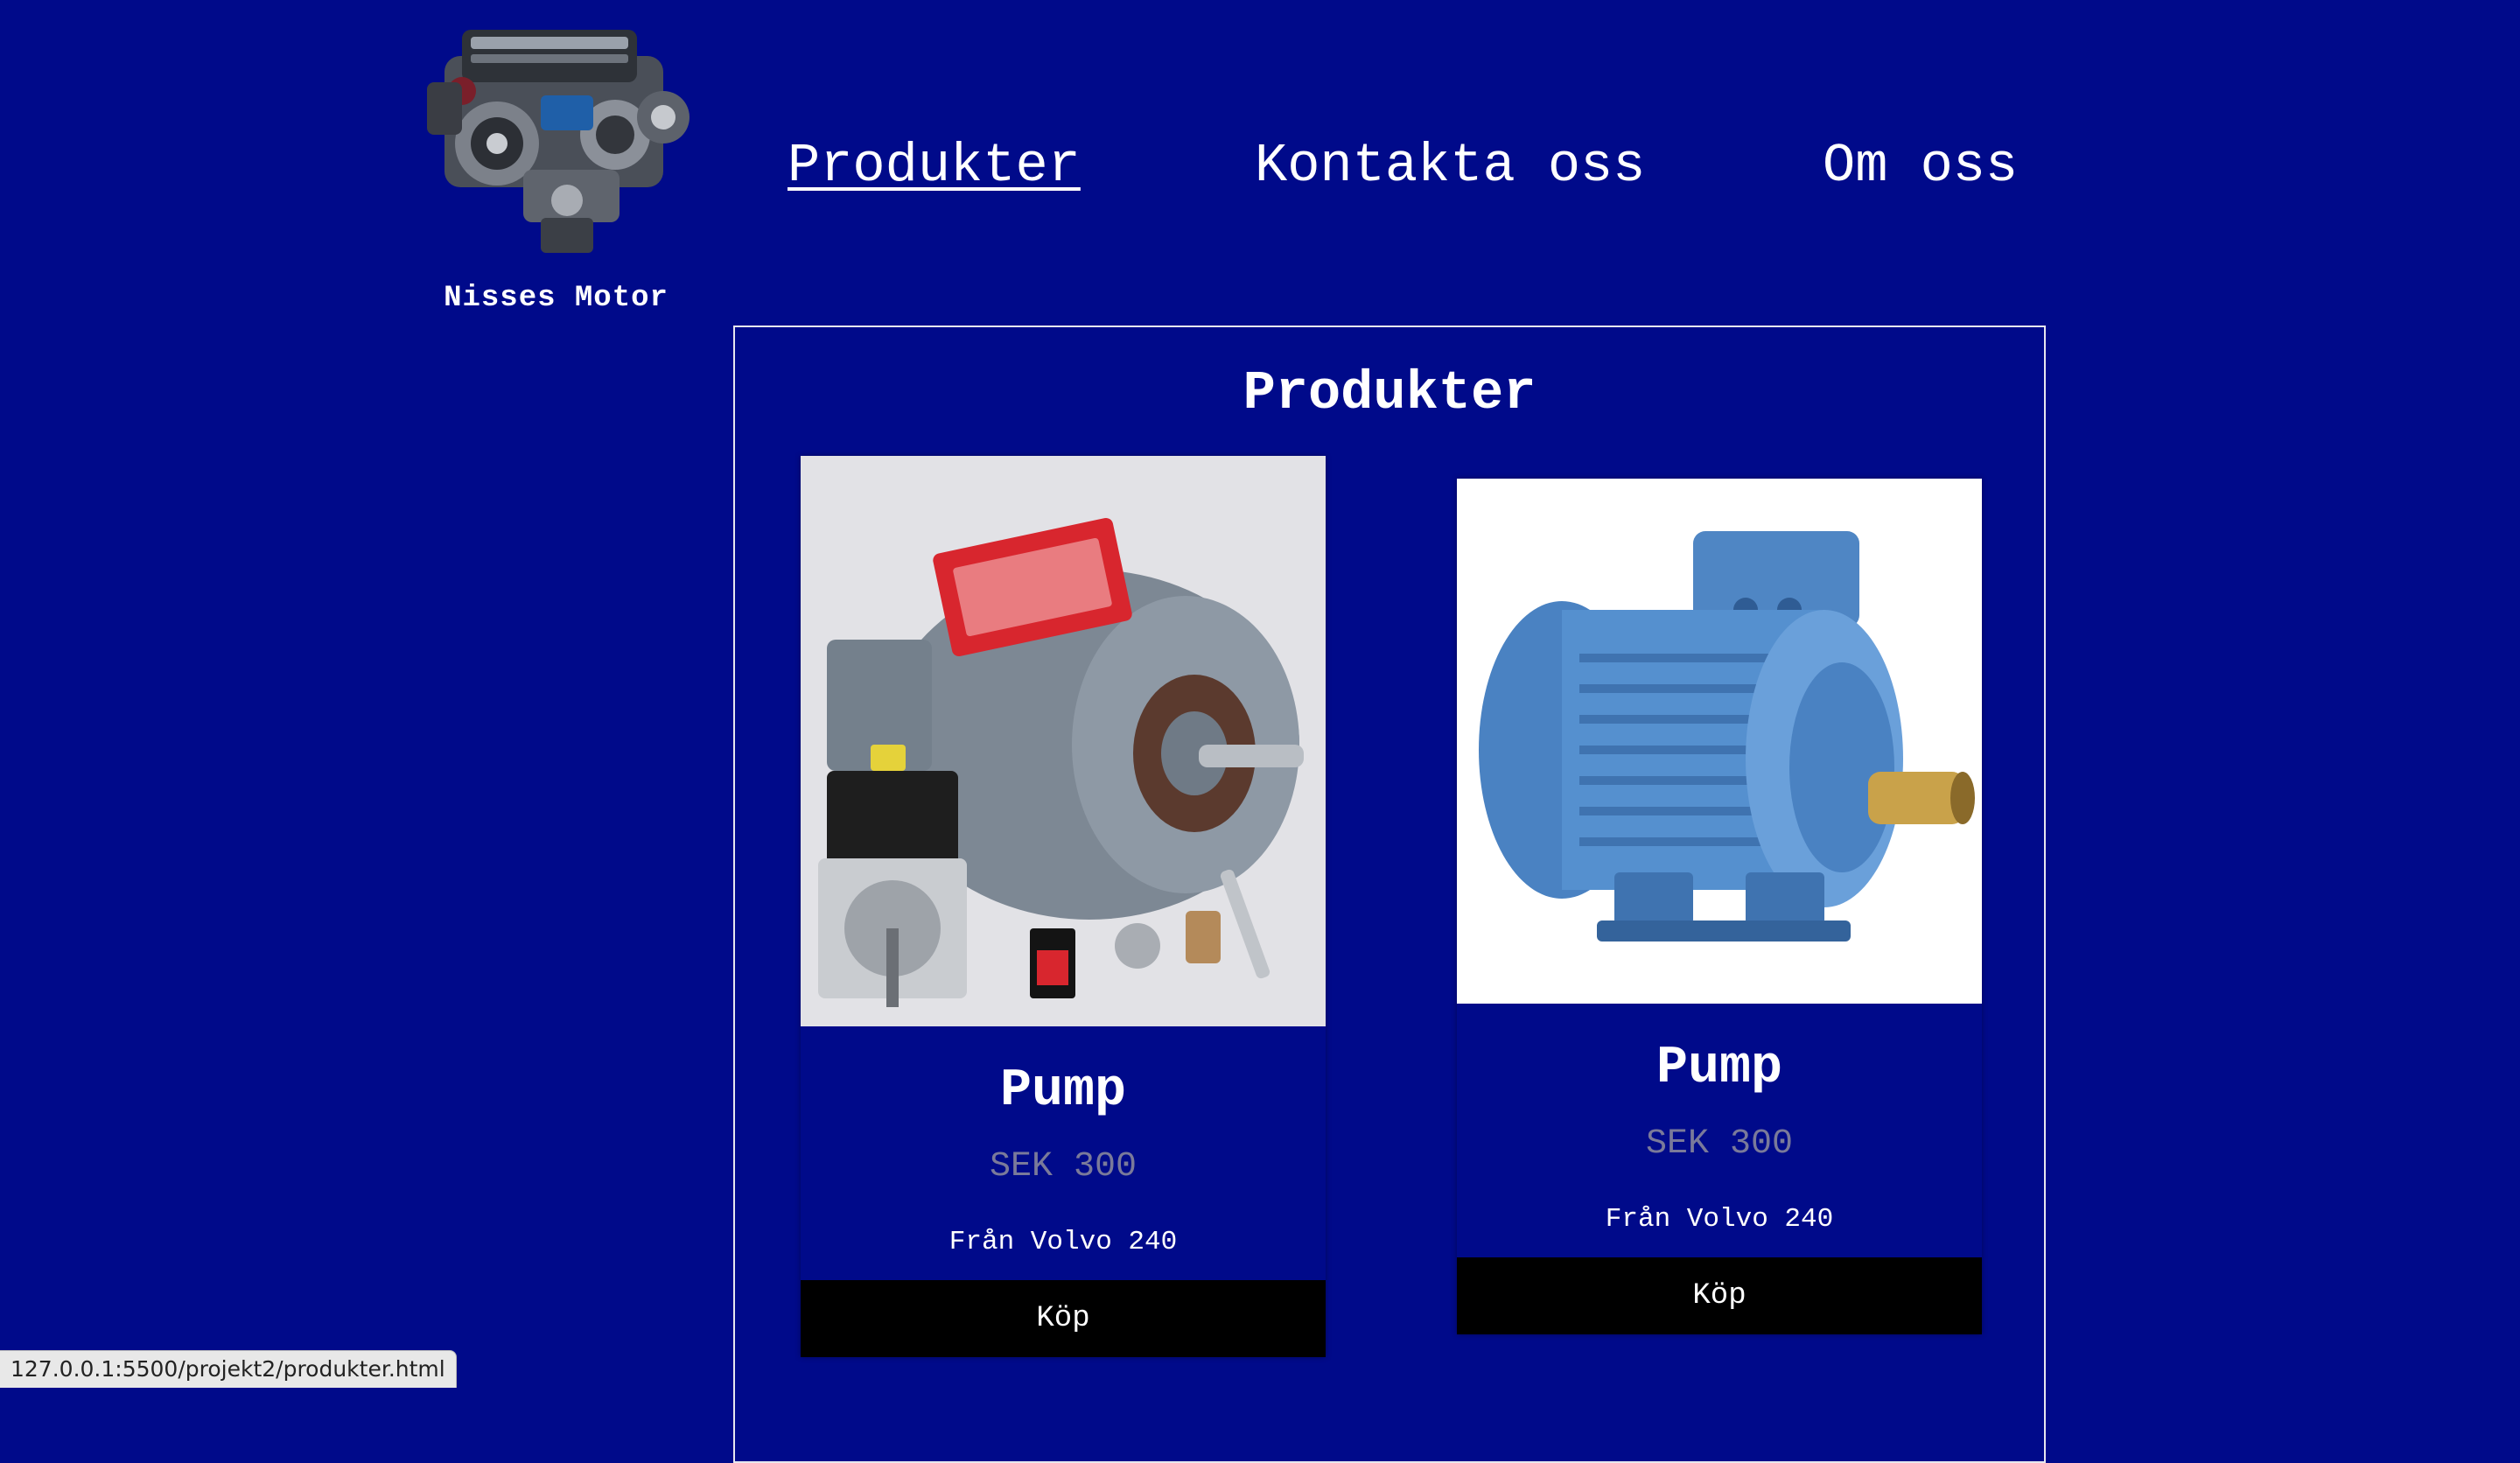 The image size is (2520, 1463). Describe the element at coordinates (1719, 741) in the screenshot. I see `blue-electric-motor-photo` at that location.